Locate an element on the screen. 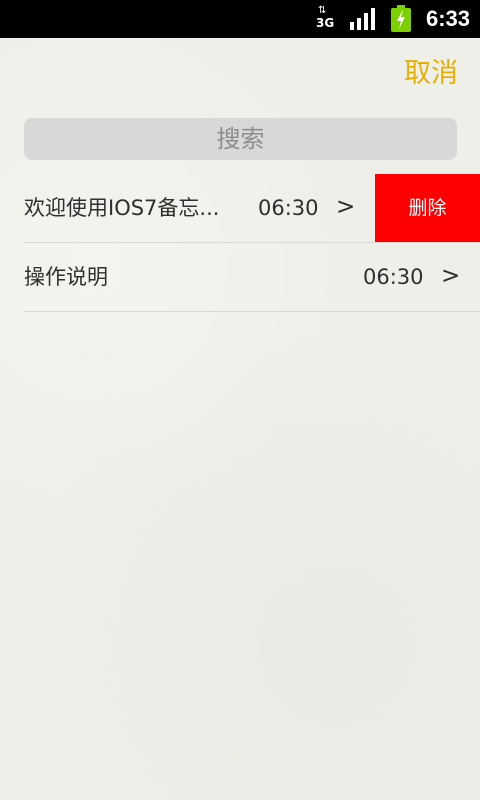 The height and width of the screenshot is (800, 480). search-input: 搜索 is located at coordinates (240, 139).